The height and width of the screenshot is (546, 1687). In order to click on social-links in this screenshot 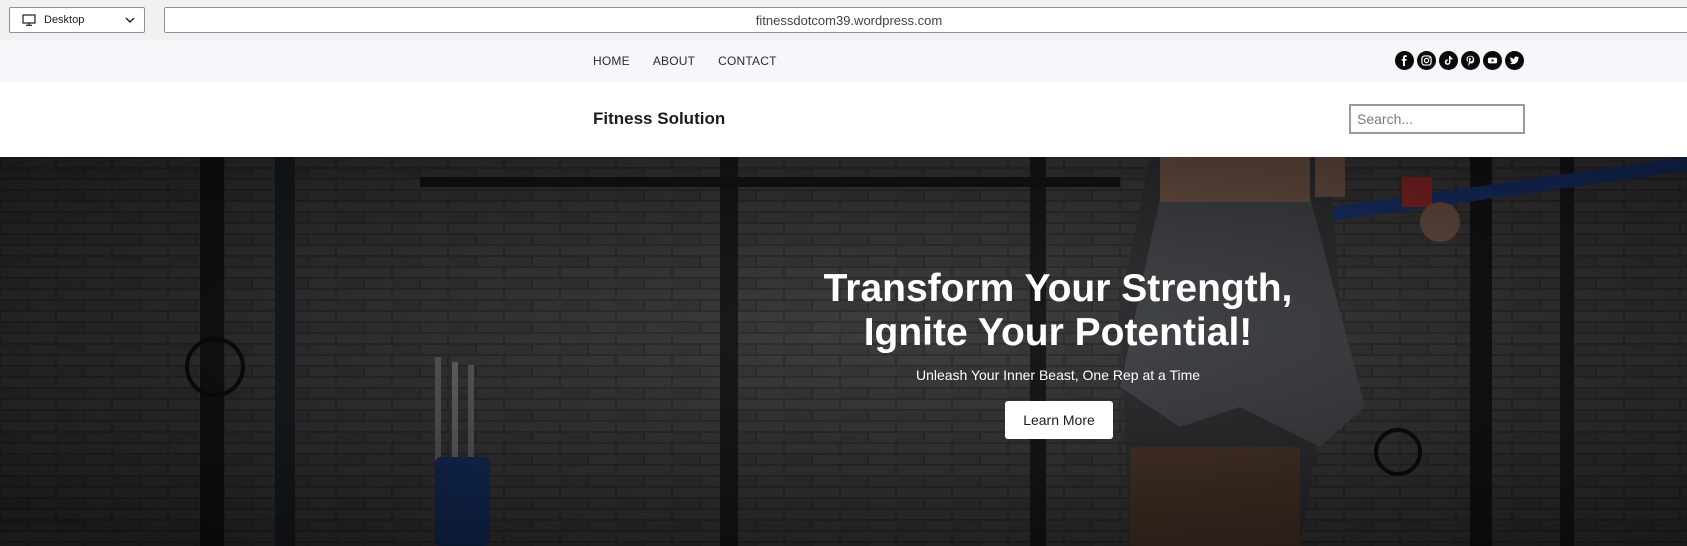, I will do `click(1459, 60)`.